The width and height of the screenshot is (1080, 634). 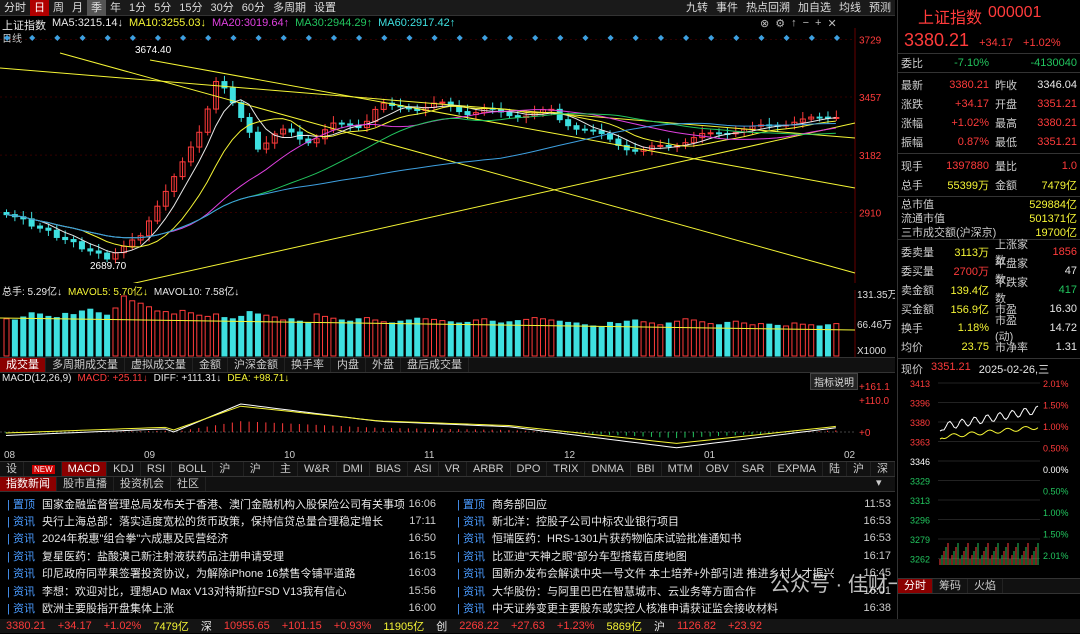 I want to click on news-title: 中天证券变更主要股东或实控人核准申请获证监会接收材料, so click(x=635, y=609).